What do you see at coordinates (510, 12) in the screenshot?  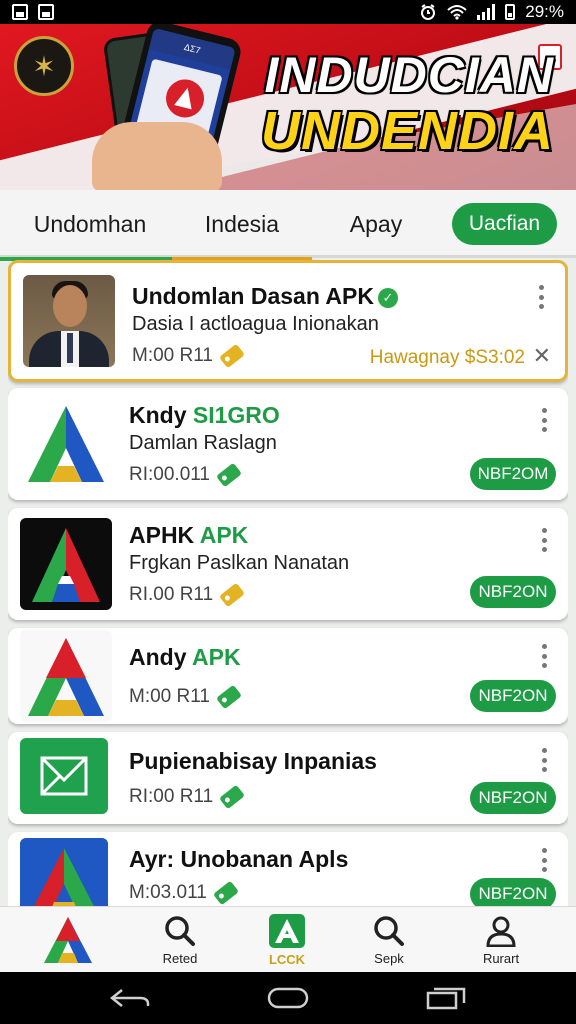 I see `battery-icon` at bounding box center [510, 12].